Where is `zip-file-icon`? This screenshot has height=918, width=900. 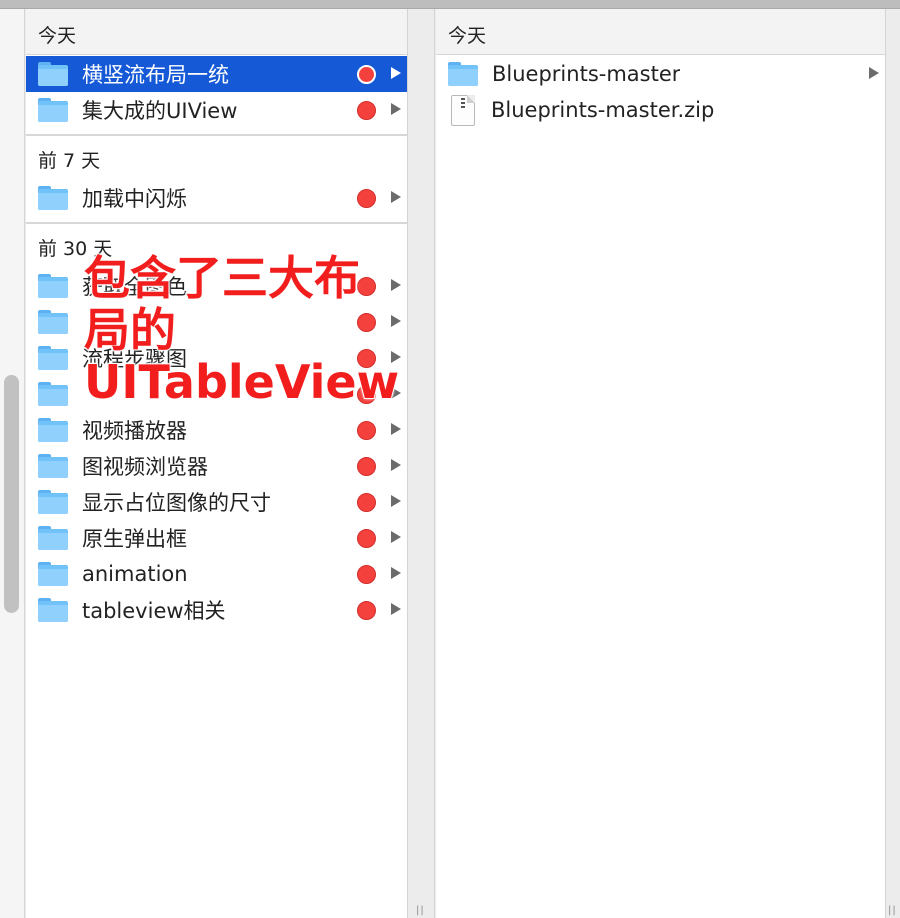 zip-file-icon is located at coordinates (463, 110).